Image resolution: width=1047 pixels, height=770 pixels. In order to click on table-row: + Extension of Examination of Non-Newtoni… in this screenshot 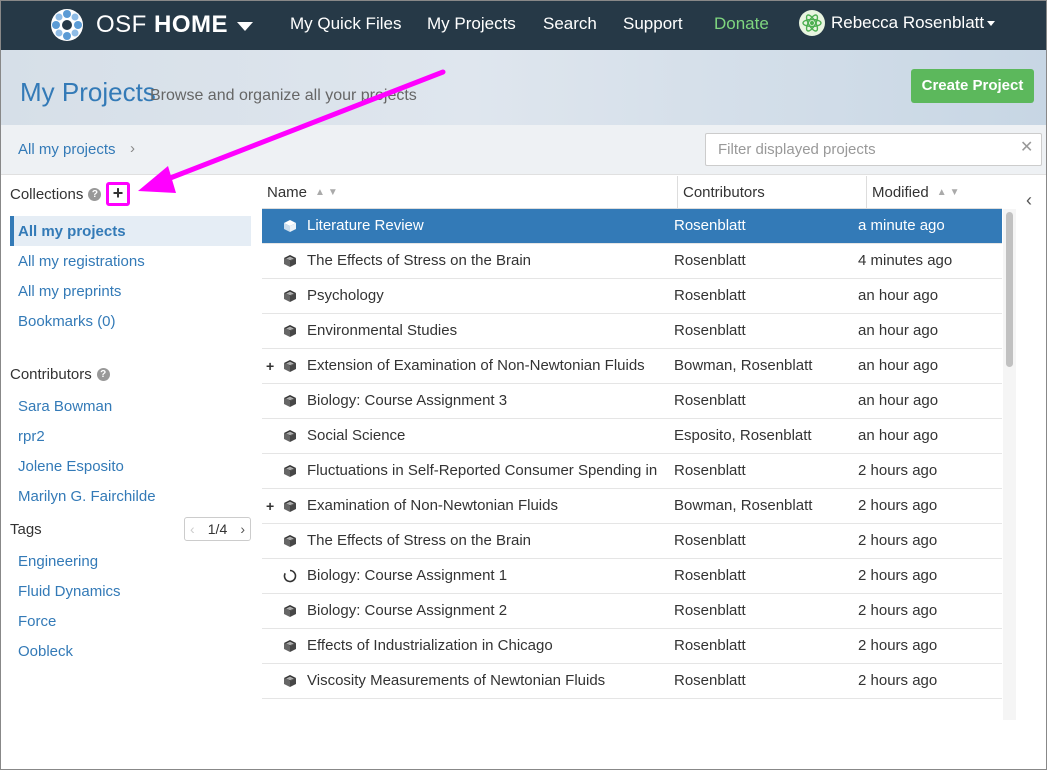, I will do `click(632, 366)`.